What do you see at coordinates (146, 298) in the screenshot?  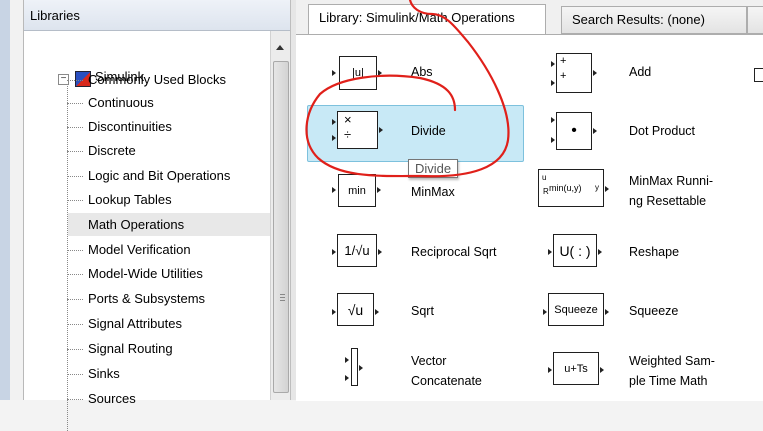 I see `tree-item-ports-and-subsystems: Ports & Subsystems` at bounding box center [146, 298].